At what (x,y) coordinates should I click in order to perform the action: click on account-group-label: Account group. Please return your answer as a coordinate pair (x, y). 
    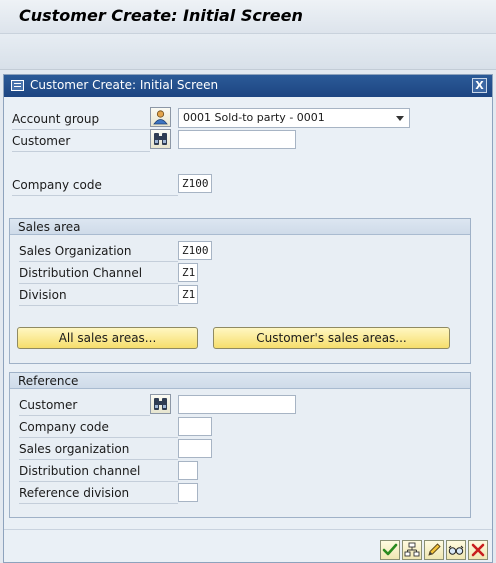
    Looking at the image, I should click on (56, 119).